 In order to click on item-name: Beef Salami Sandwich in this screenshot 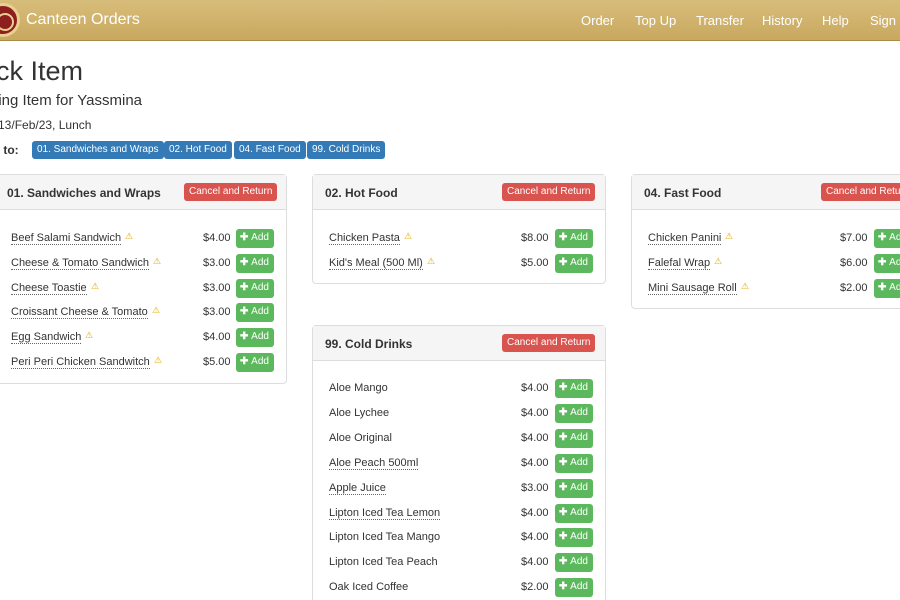, I will do `click(66, 238)`.